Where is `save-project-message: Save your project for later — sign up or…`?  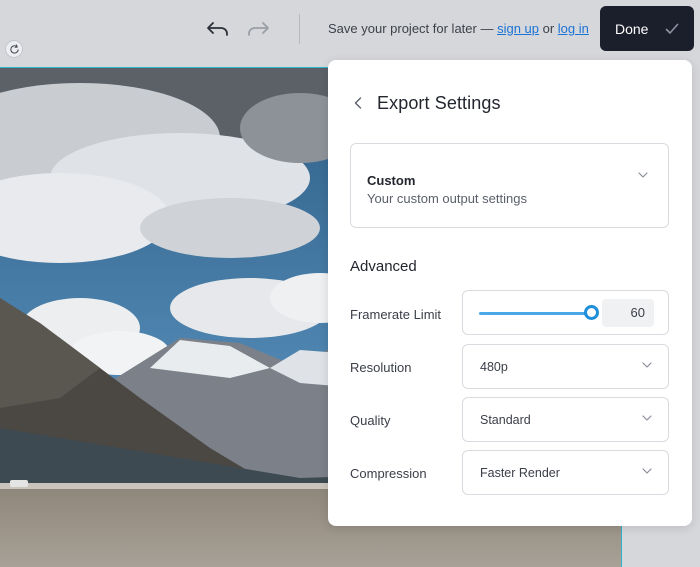 save-project-message: Save your project for later — sign up or… is located at coordinates (458, 28).